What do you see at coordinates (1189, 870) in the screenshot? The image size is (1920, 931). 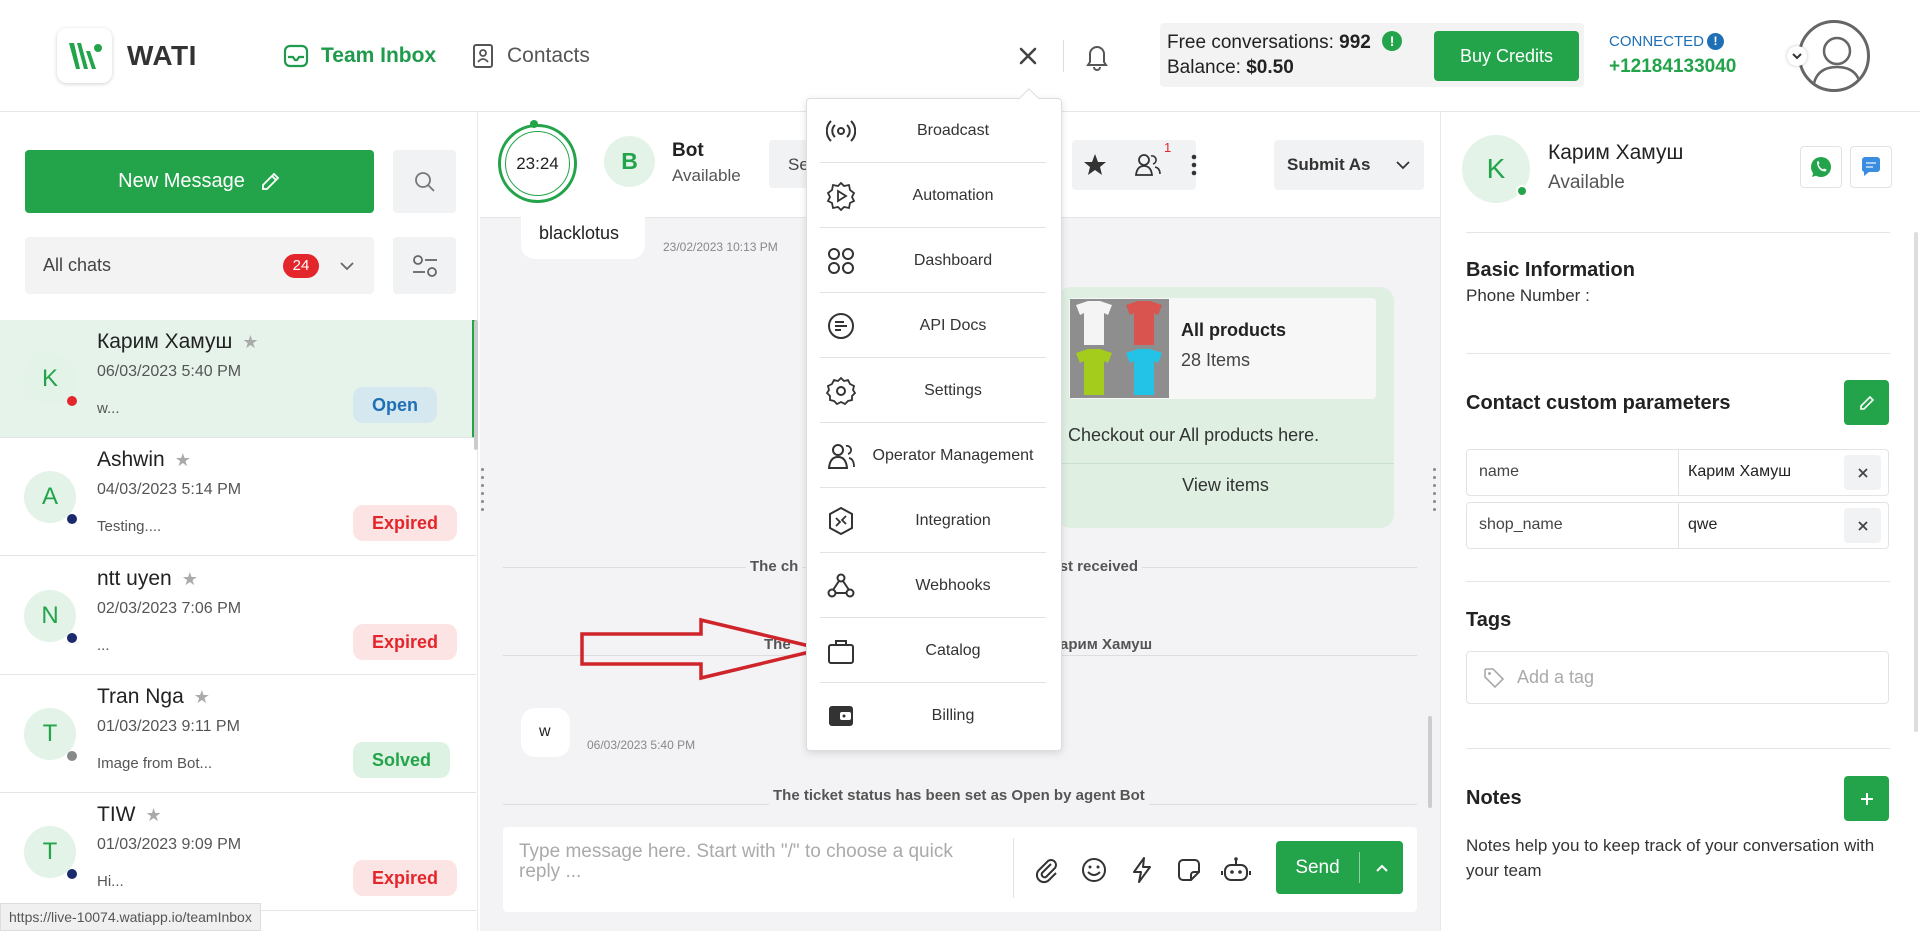 I see `sticker-button` at bounding box center [1189, 870].